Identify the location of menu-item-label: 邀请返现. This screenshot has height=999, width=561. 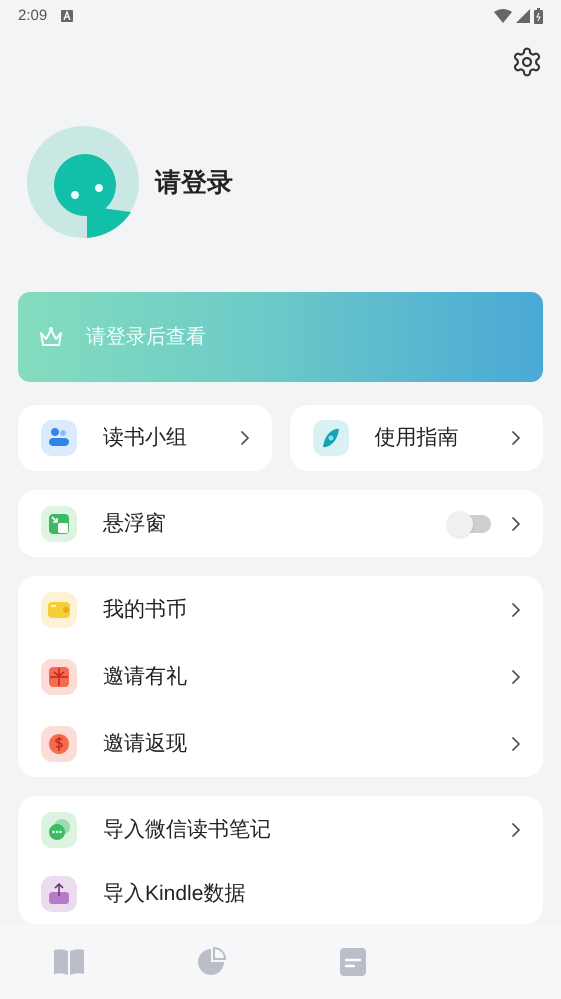
(145, 743).